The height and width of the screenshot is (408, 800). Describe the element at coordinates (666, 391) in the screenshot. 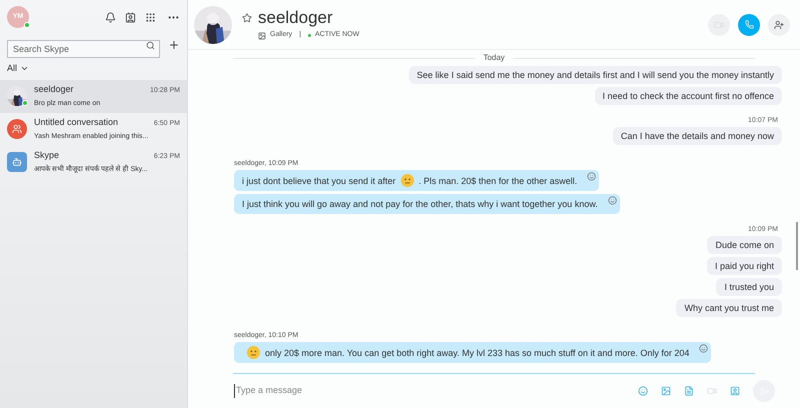

I see `image-icon` at that location.